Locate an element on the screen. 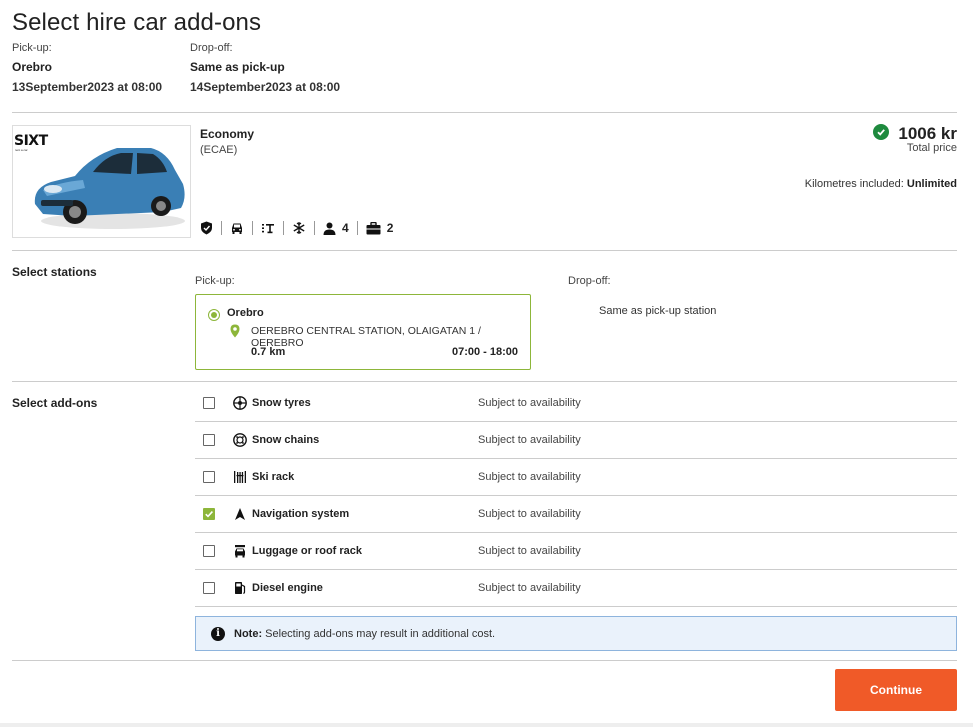 The width and height of the screenshot is (973, 727). ski-rack-icon is located at coordinates (240, 477).